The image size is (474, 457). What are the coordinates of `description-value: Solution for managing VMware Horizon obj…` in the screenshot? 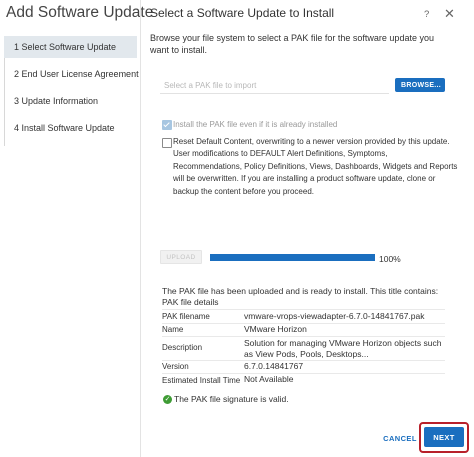 It's located at (343, 348).